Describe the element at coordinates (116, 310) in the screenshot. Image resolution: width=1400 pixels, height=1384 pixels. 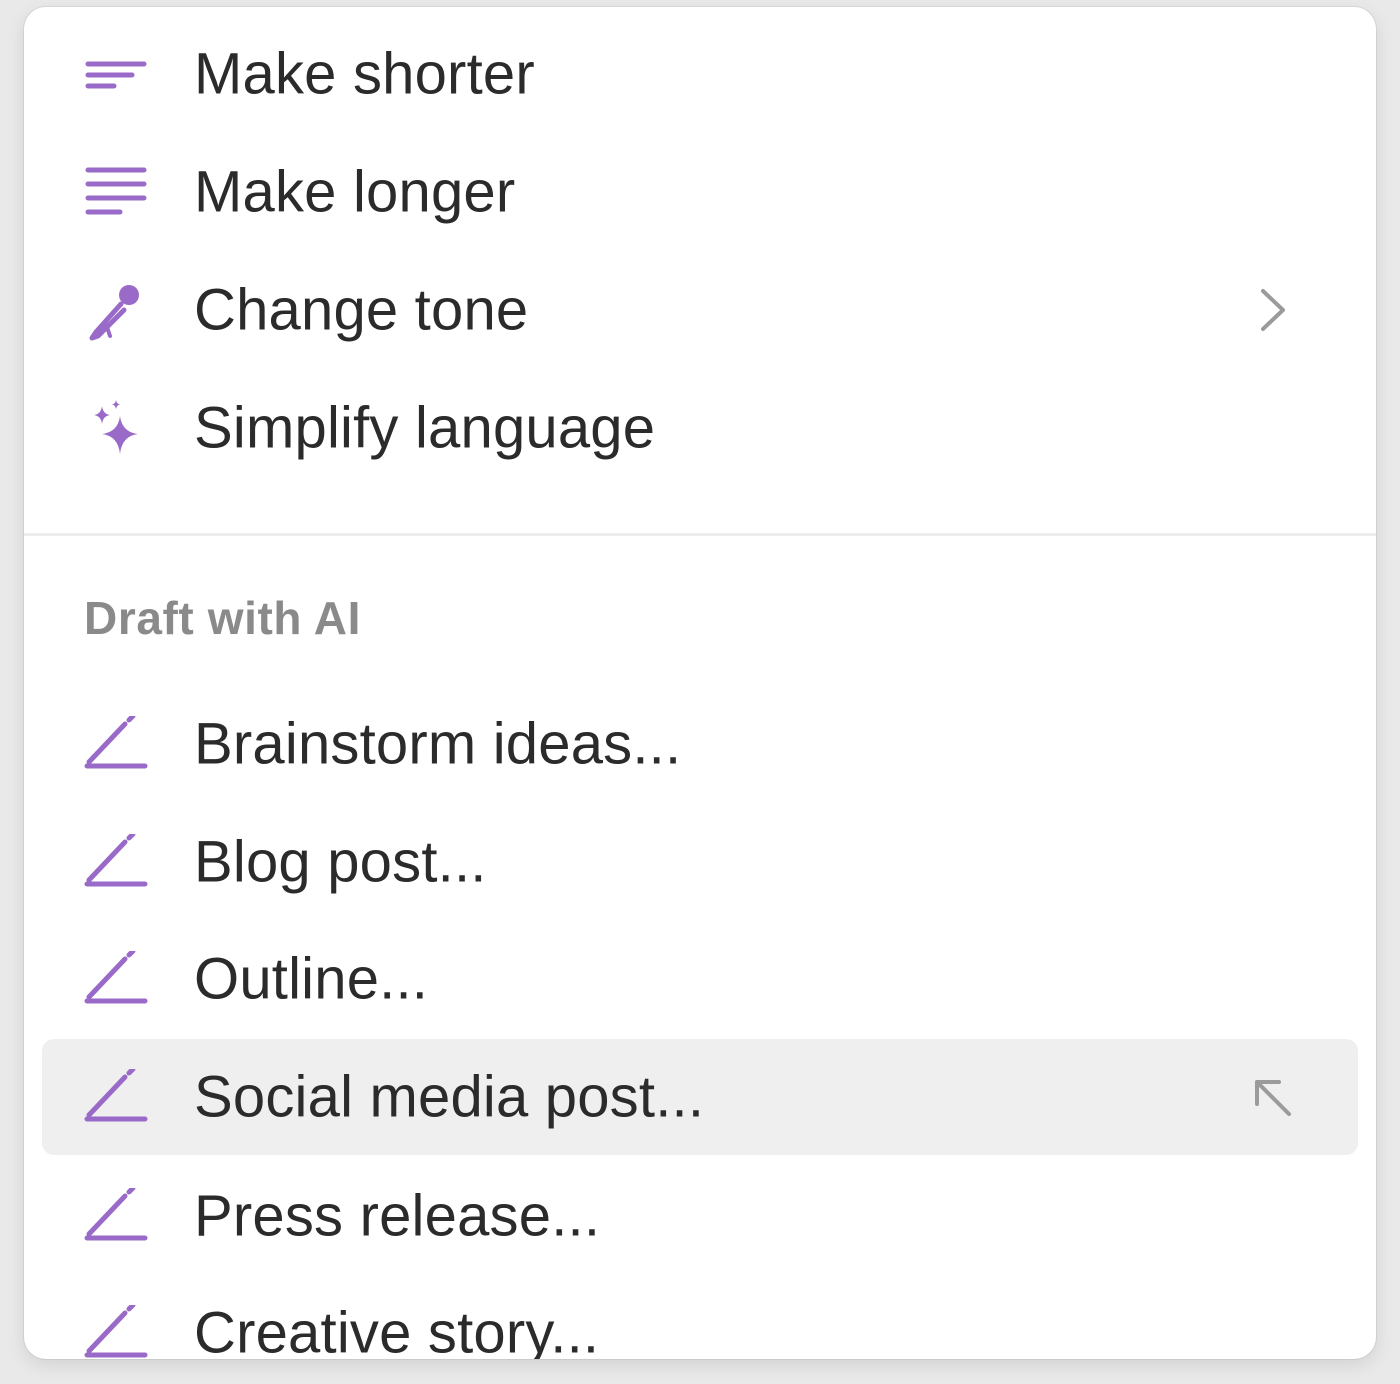
I see `microphone-icon` at that location.